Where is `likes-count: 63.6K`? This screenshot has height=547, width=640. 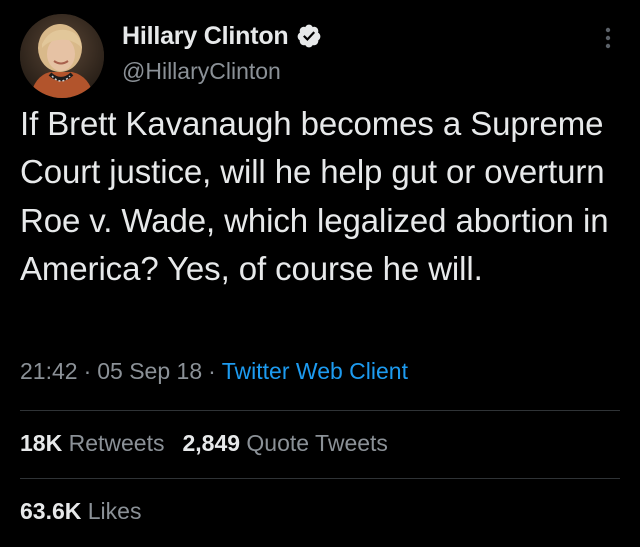
likes-count: 63.6K is located at coordinates (51, 511).